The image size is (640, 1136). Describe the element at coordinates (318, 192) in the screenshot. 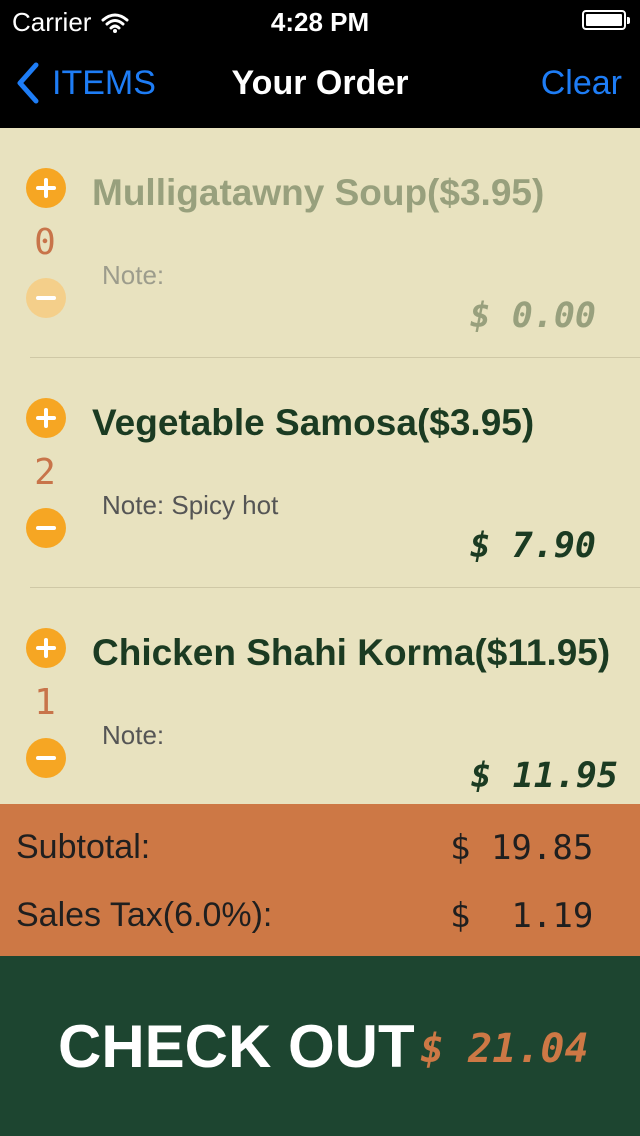

I see `item-name: Mulligatawny Soup($3.95)` at that location.